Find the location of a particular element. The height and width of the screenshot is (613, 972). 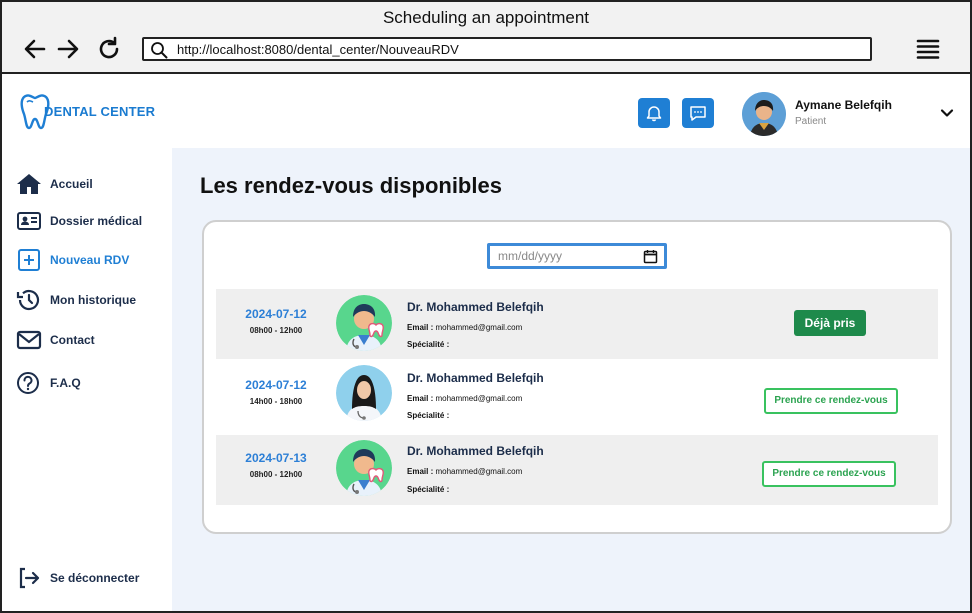

brand-name: DENTAL CENTER is located at coordinates (100, 111).